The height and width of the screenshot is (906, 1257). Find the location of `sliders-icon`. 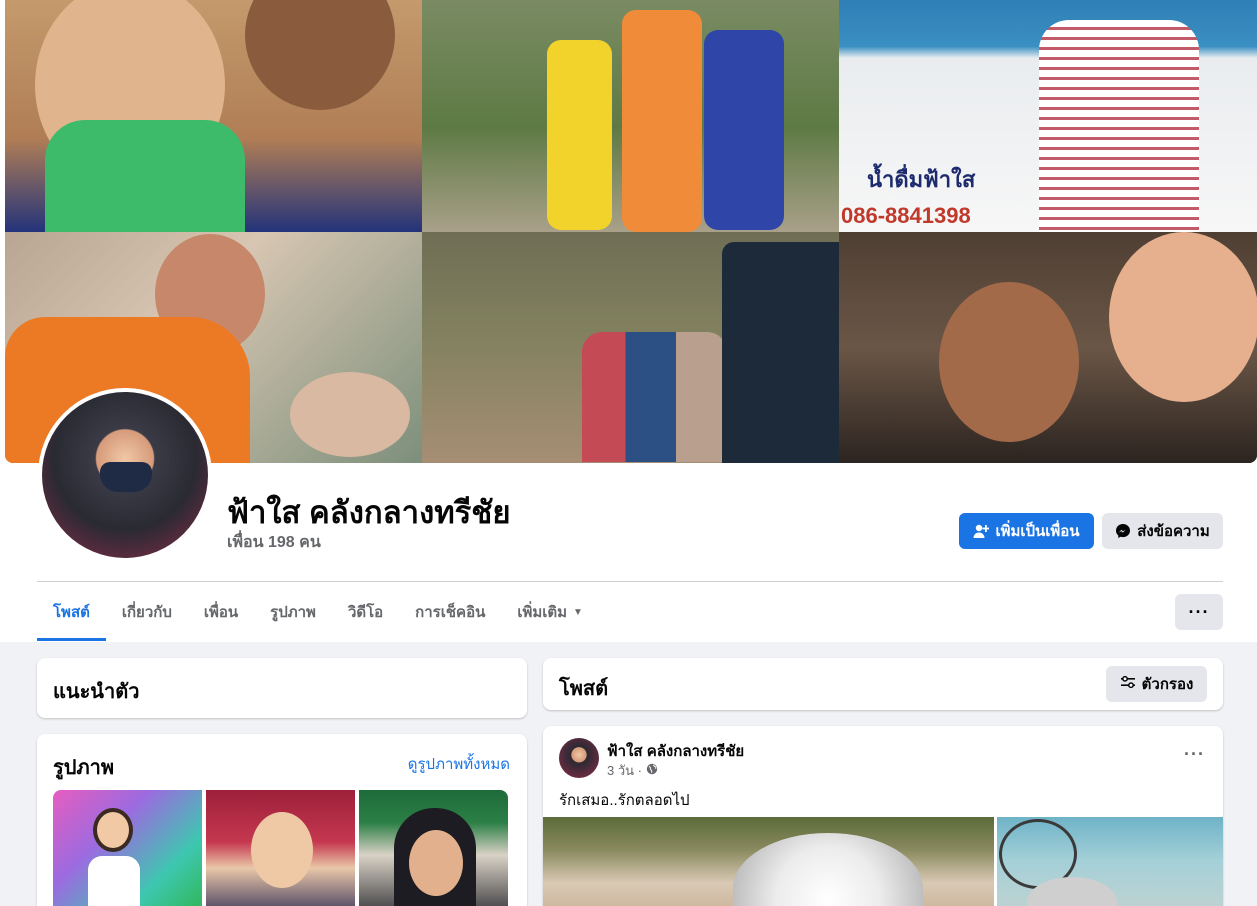

sliders-icon is located at coordinates (1128, 684).